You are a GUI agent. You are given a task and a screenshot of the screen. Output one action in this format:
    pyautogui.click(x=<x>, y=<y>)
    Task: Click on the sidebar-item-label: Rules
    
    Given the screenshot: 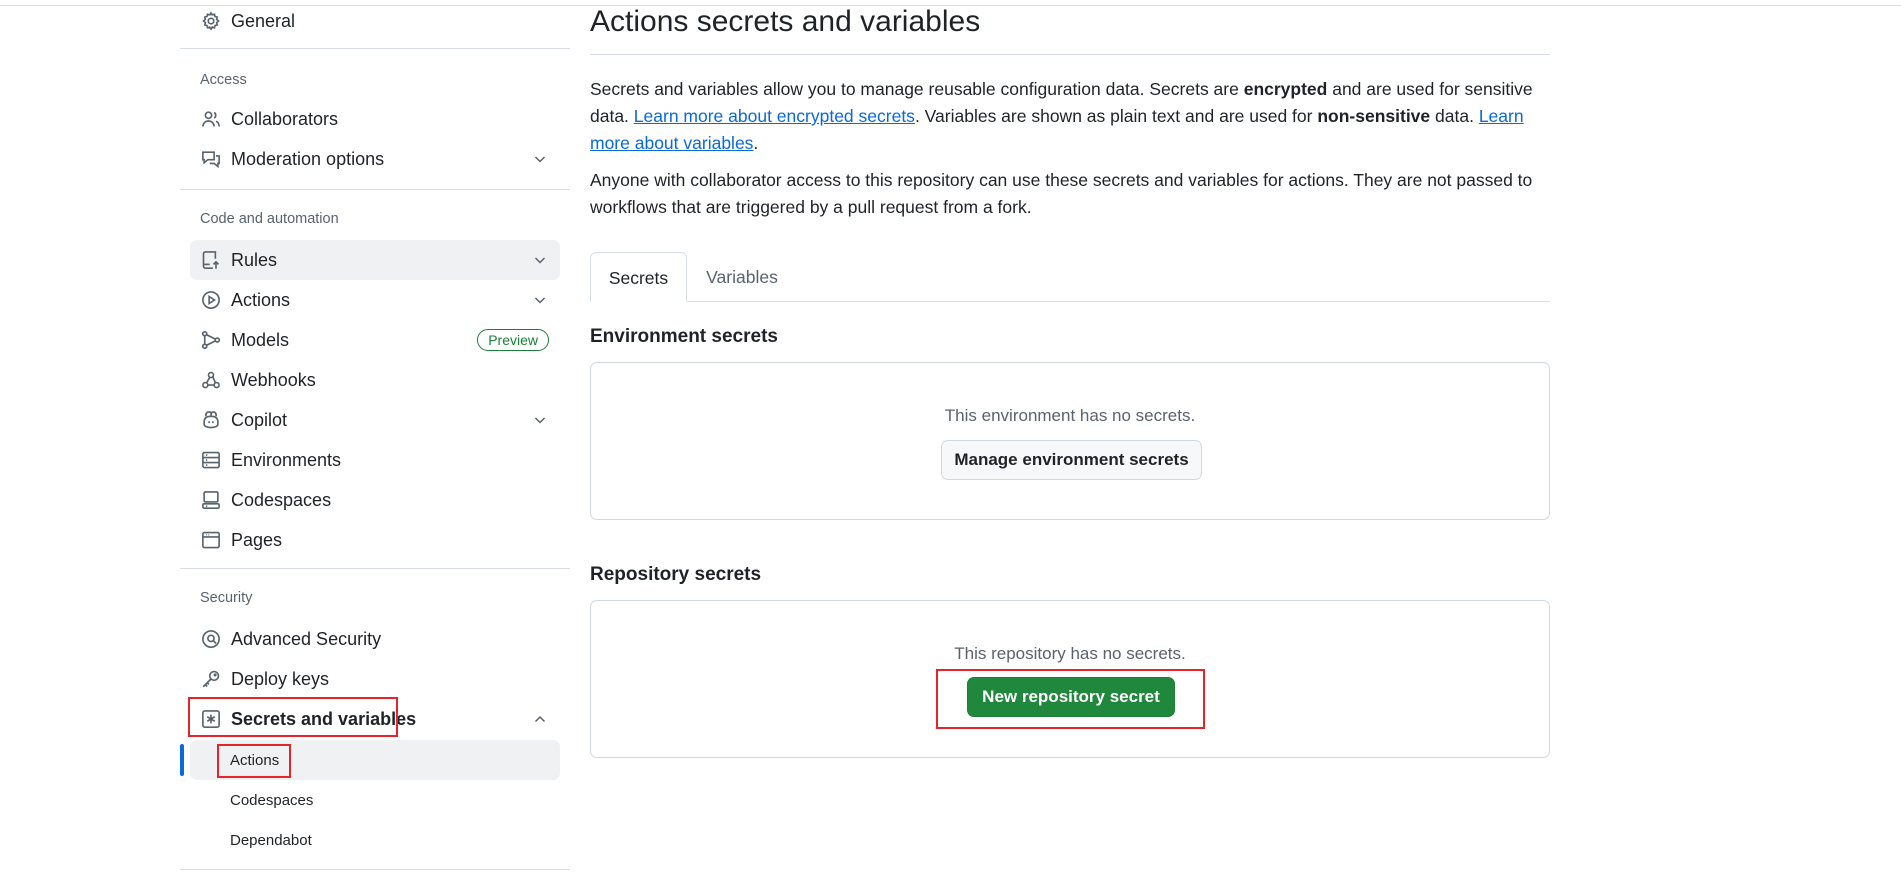 What is the action you would take?
    pyautogui.click(x=254, y=259)
    